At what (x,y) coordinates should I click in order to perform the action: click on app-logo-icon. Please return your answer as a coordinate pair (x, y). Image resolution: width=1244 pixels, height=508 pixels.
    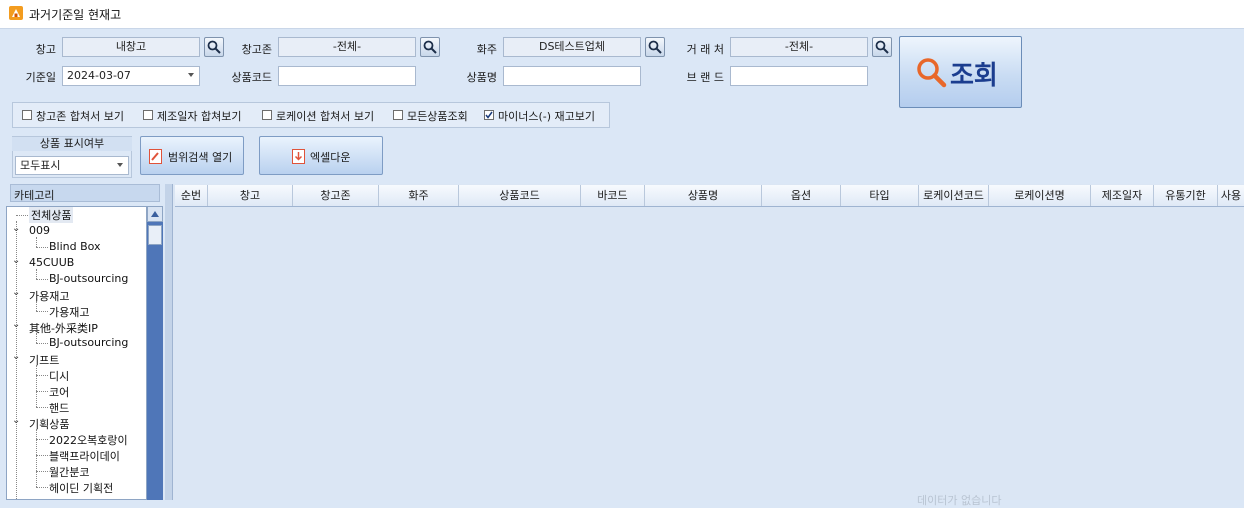
    Looking at the image, I should click on (16, 13).